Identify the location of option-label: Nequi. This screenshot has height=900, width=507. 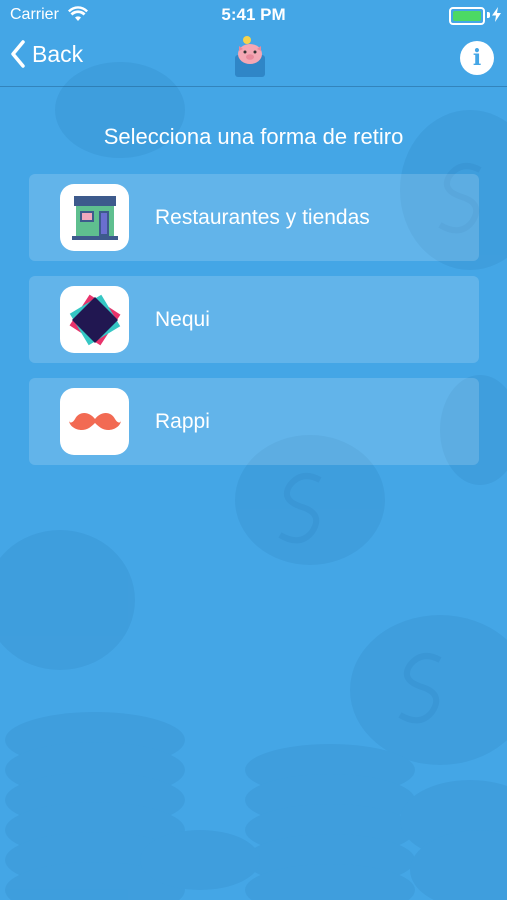
(182, 319).